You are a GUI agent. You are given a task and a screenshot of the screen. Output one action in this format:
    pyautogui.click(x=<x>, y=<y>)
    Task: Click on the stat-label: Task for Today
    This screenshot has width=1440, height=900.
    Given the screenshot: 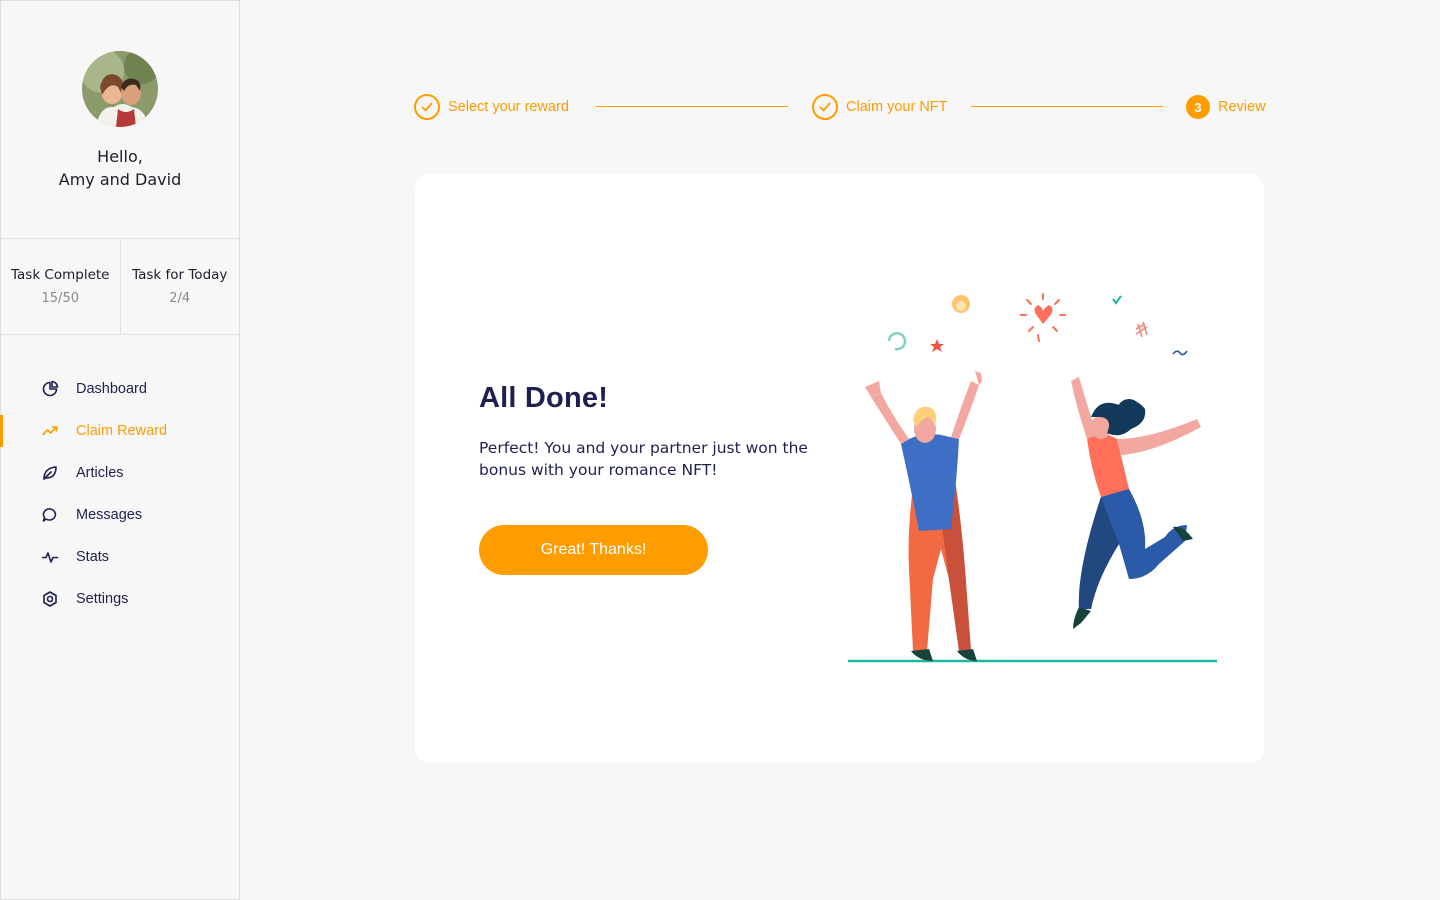 What is the action you would take?
    pyautogui.click(x=180, y=275)
    